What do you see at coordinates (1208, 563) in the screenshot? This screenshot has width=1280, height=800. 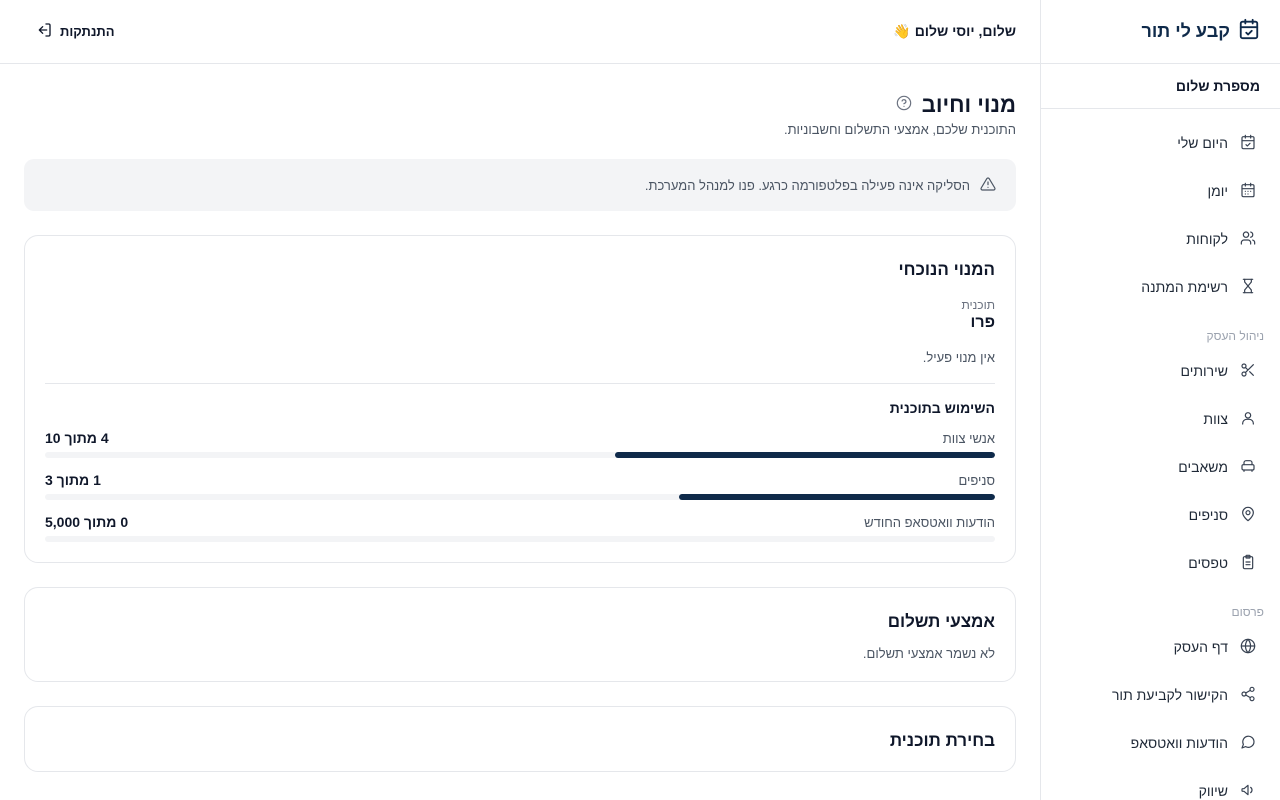 I see `nav-item-label: טפסים` at bounding box center [1208, 563].